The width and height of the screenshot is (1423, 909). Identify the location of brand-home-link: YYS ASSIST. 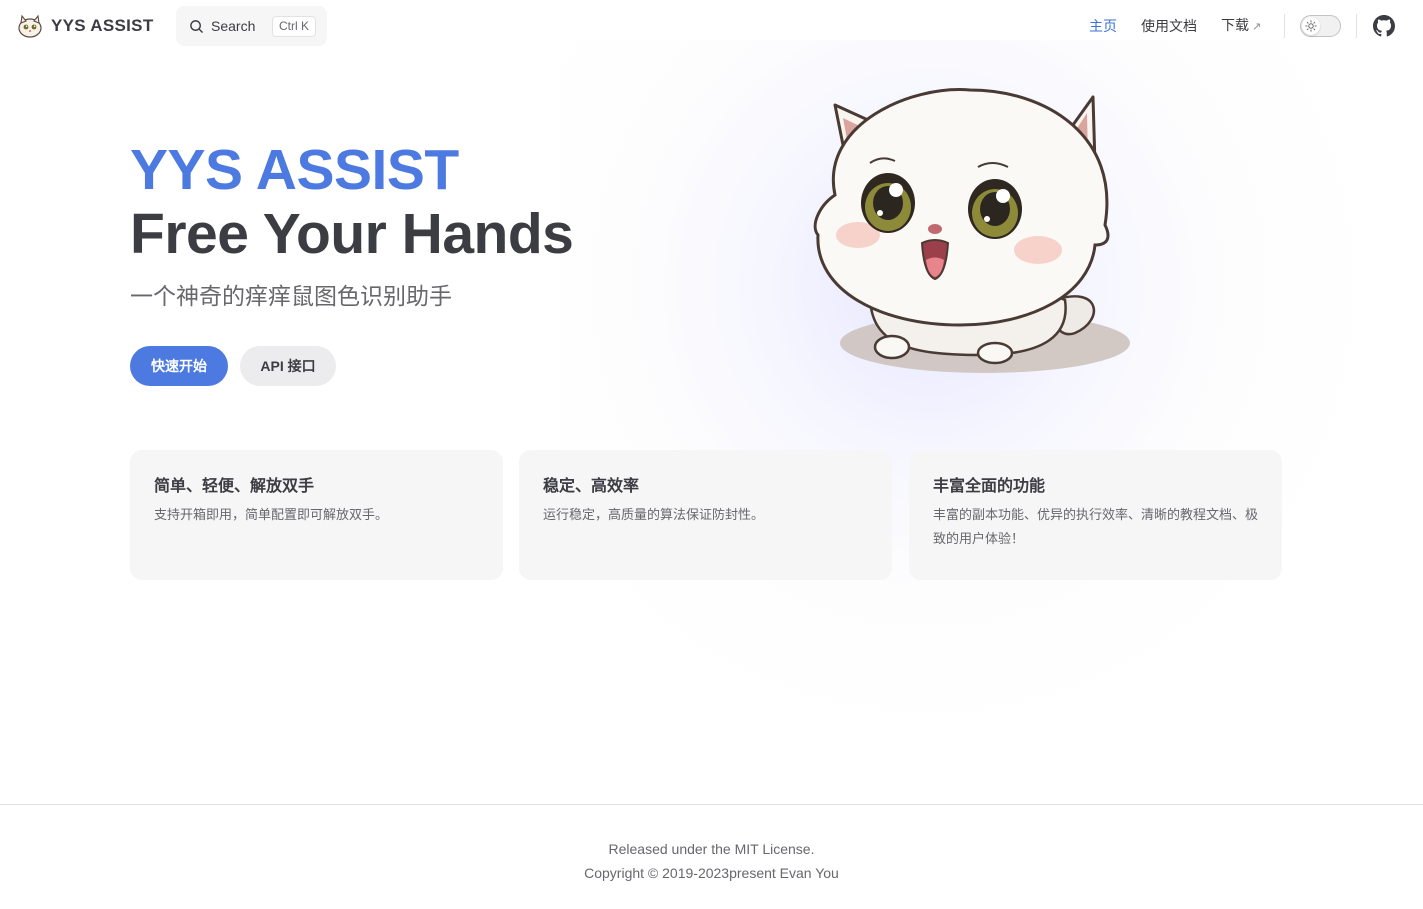
(85, 26).